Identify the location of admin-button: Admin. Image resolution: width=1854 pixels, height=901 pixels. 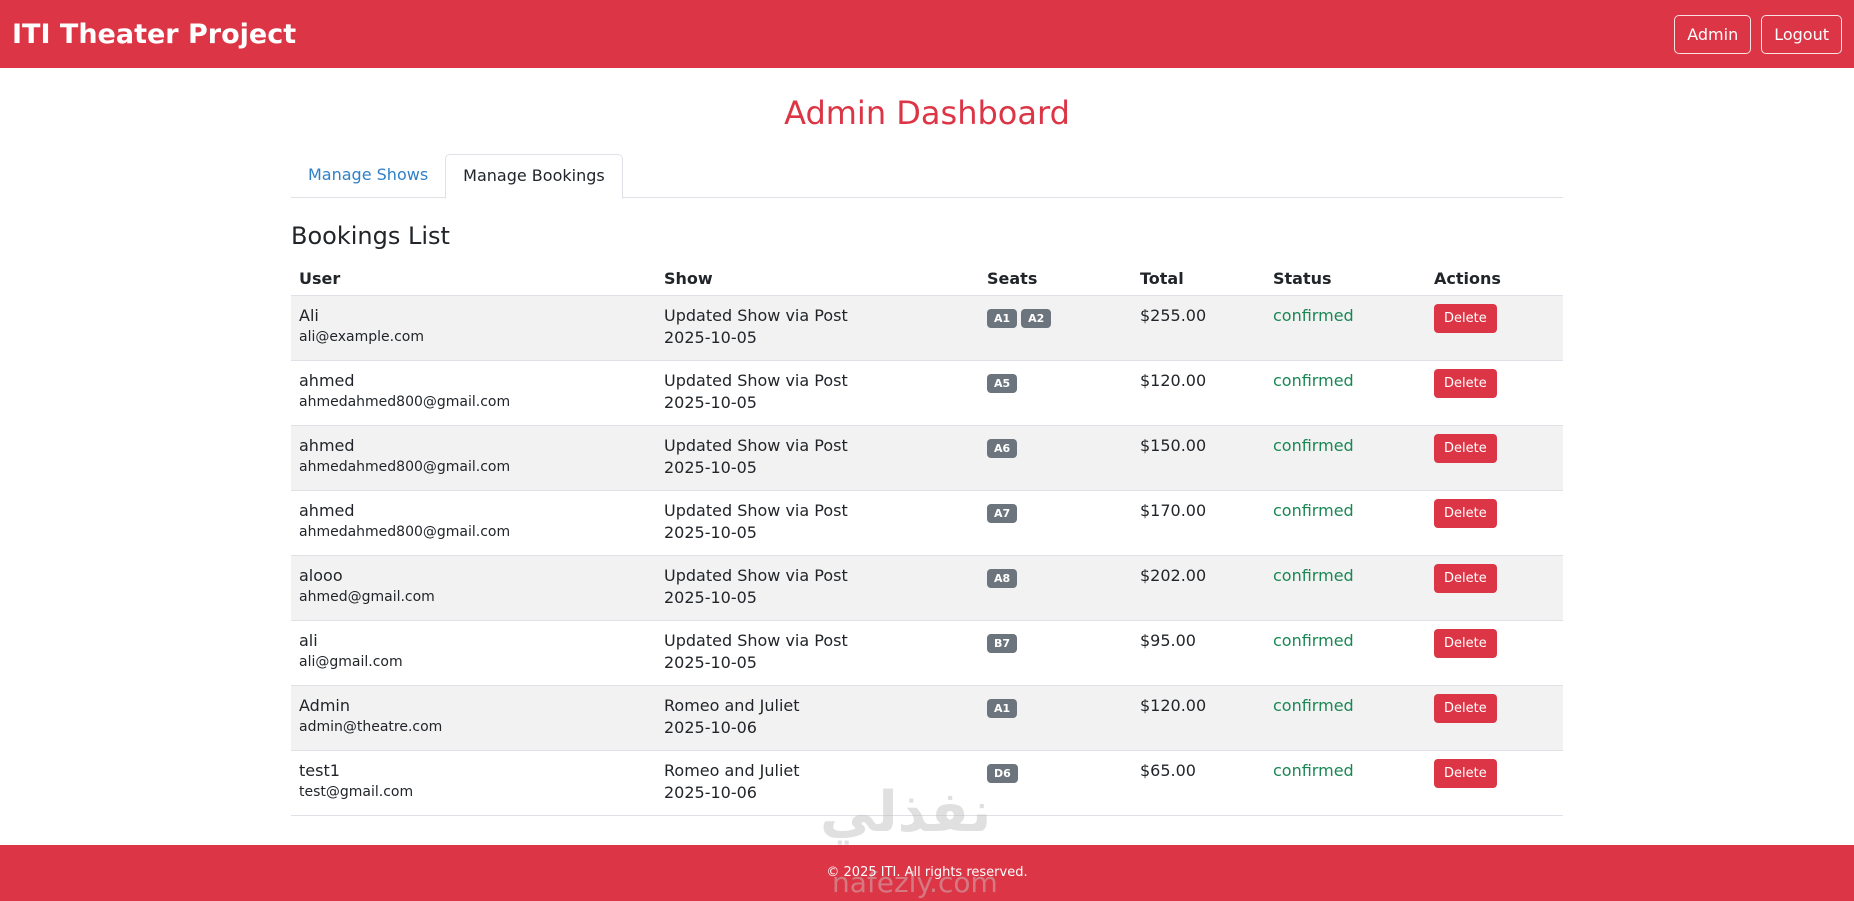
(1713, 34).